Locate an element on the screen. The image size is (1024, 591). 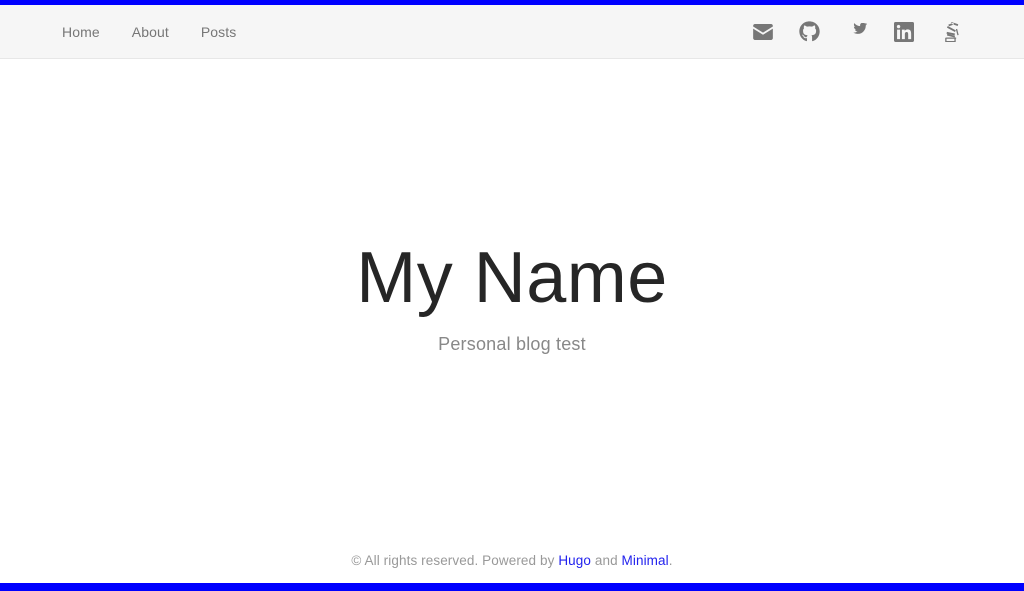
stackoverflow-icon is located at coordinates (950, 31).